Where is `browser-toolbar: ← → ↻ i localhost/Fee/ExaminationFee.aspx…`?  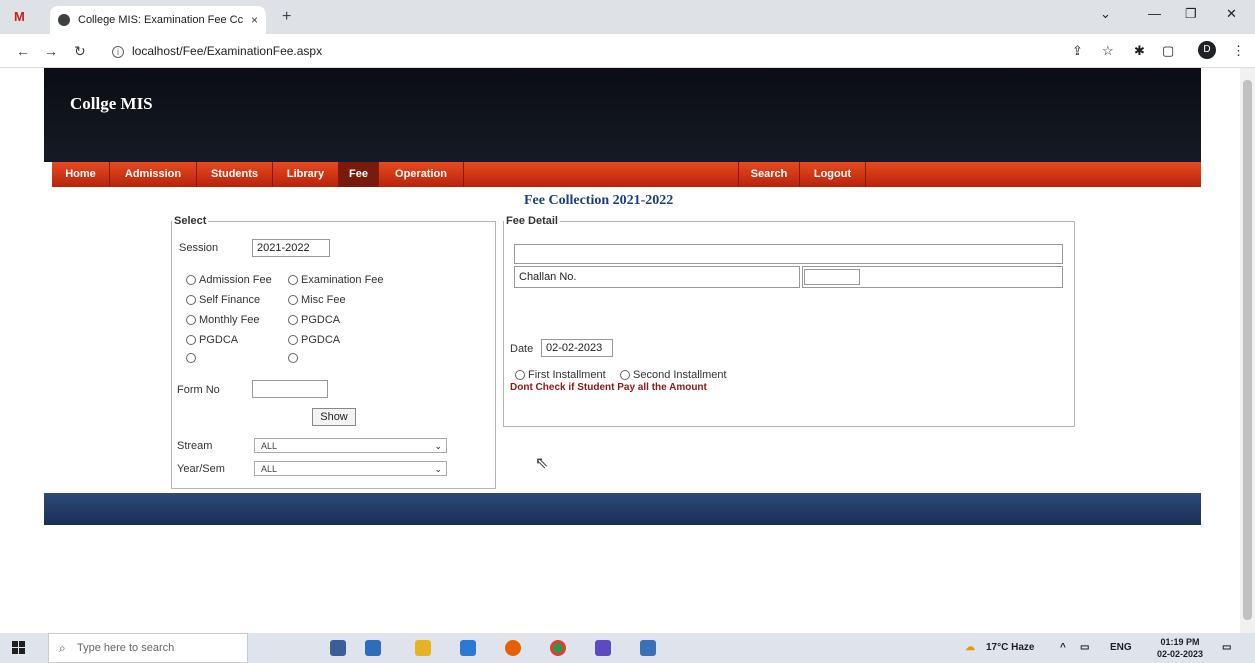
browser-toolbar: ← → ↻ i localhost/Fee/ExaminationFee.aspx… is located at coordinates (627, 51).